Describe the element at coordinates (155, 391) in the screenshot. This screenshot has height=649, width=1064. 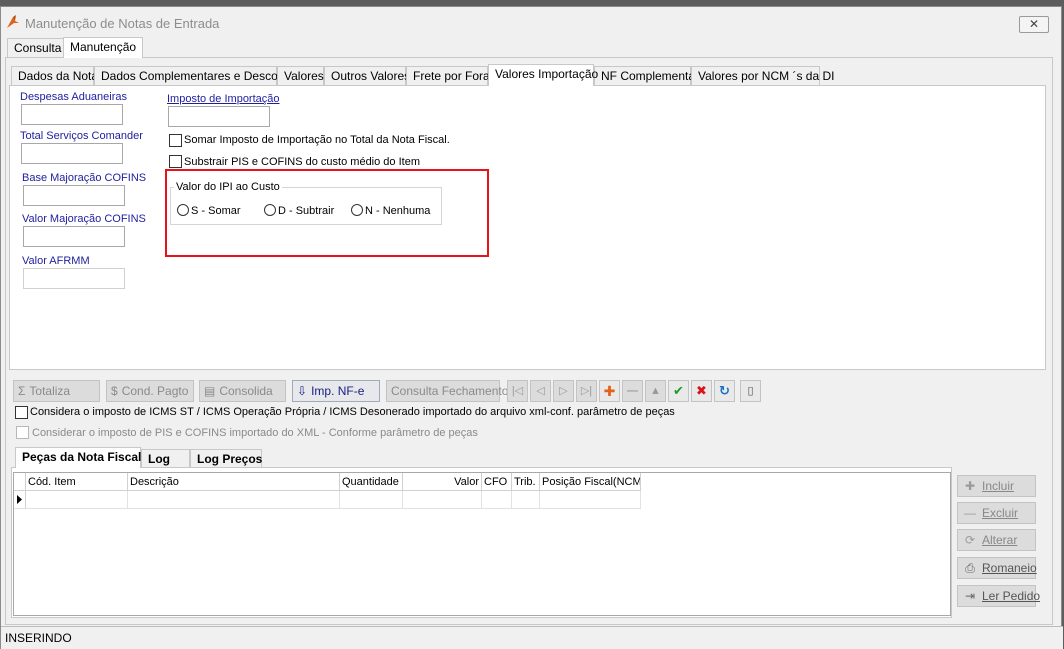
I see `cond-pagto-label: Cond. Pagto` at that location.